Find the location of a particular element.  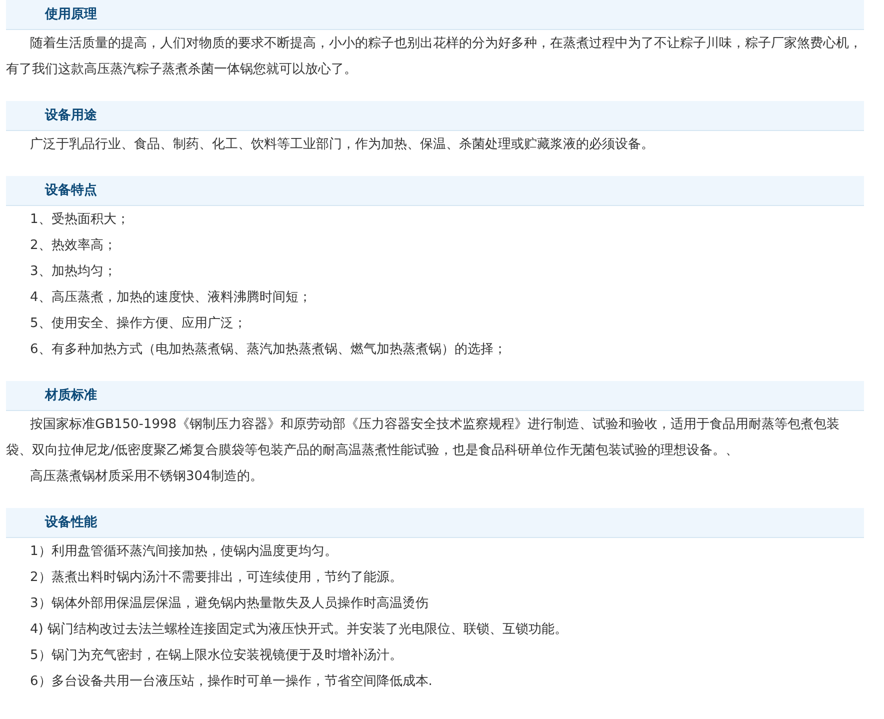

list-item: 1）利用盘管循环蒸汽间接加热，使锅内温度更均匀。 is located at coordinates (183, 552).